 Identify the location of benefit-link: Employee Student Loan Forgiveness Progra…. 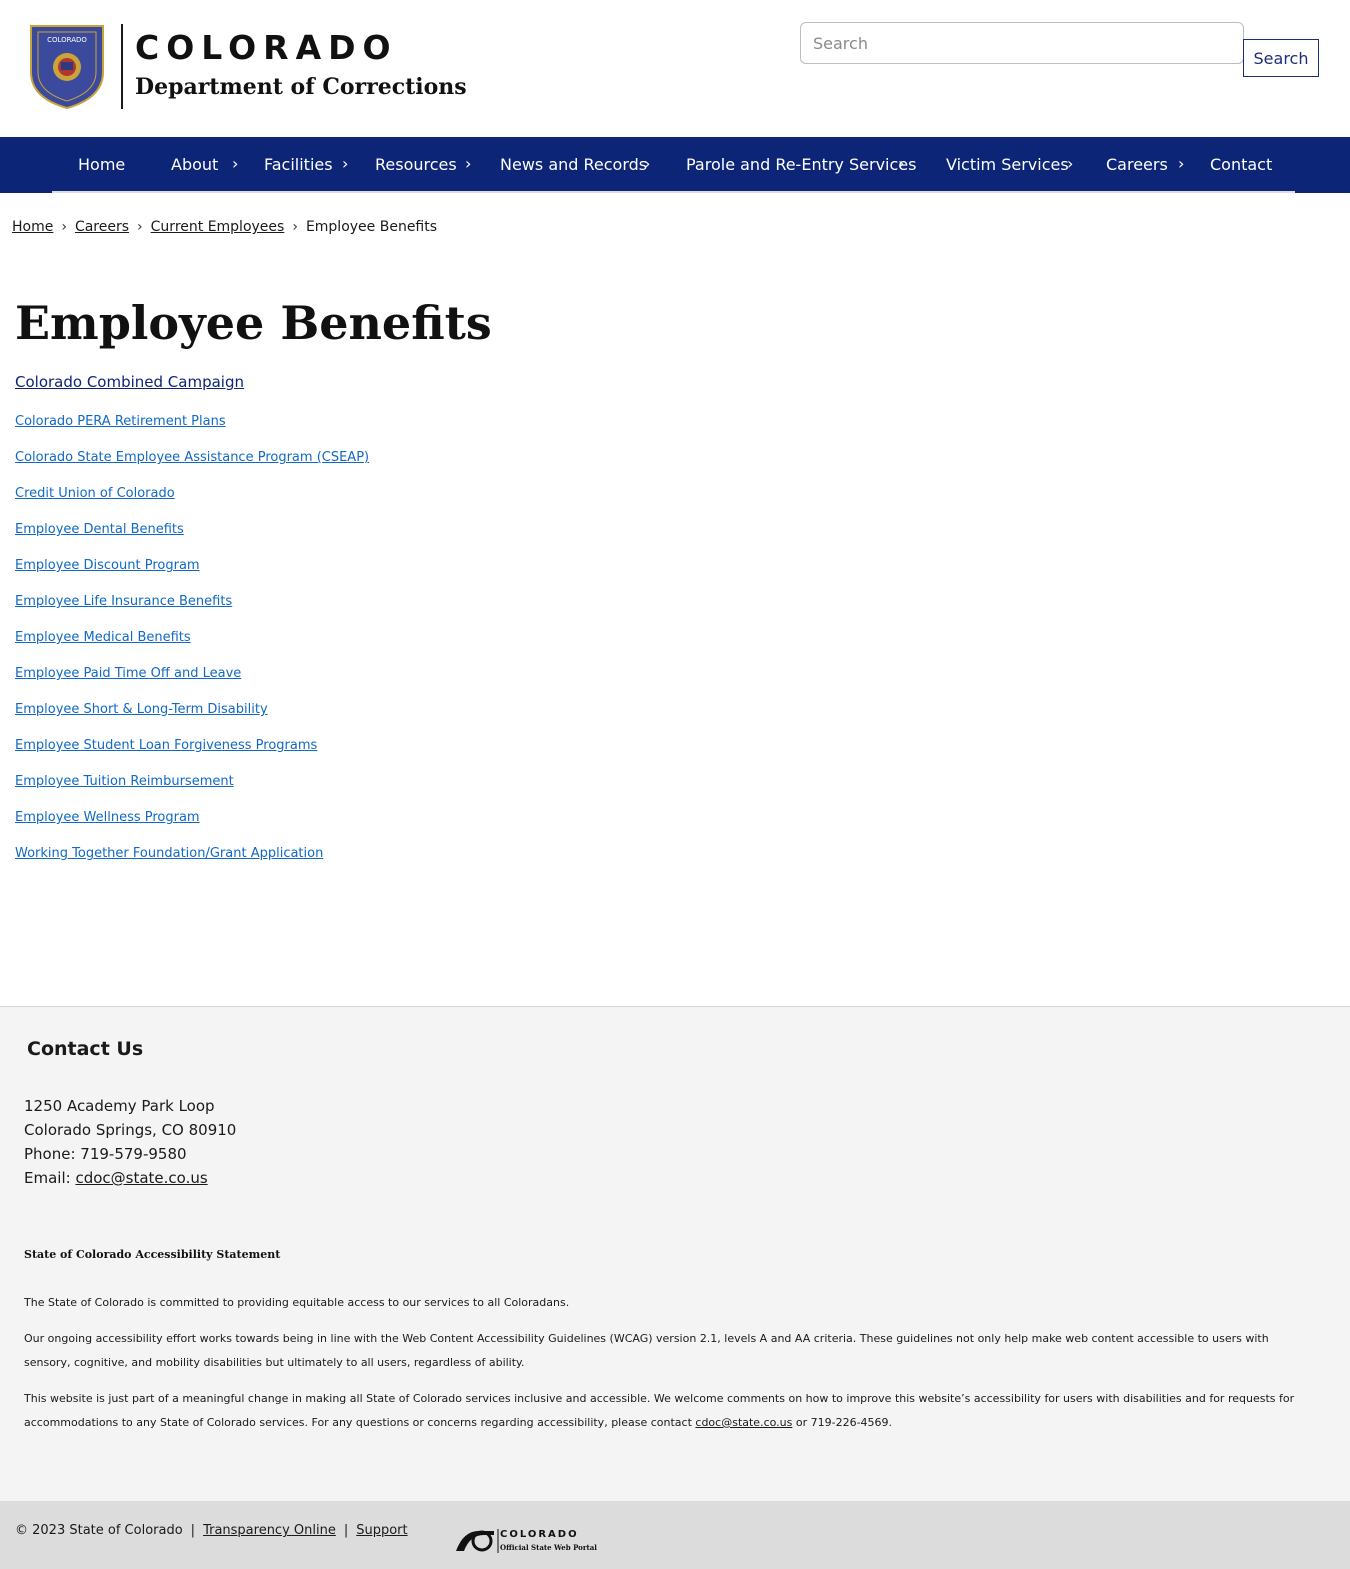
(166, 745).